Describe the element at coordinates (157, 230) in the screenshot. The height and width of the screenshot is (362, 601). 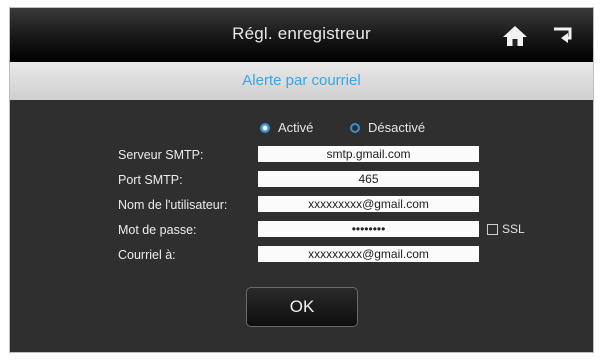
I see `password-label: Mot de passe:` at that location.